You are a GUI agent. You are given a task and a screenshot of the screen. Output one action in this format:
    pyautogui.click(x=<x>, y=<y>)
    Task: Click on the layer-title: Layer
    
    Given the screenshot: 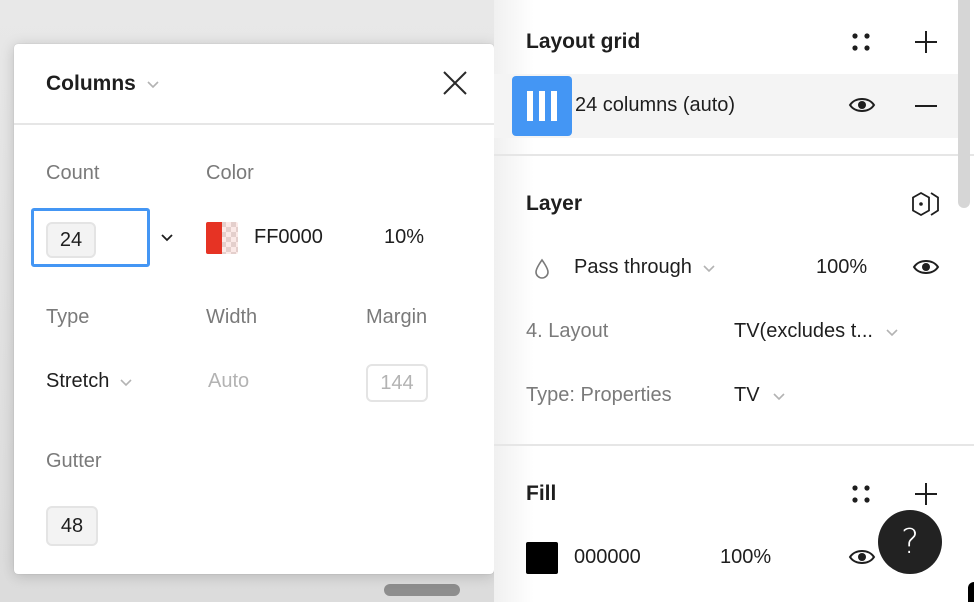 What is the action you would take?
    pyautogui.click(x=554, y=203)
    